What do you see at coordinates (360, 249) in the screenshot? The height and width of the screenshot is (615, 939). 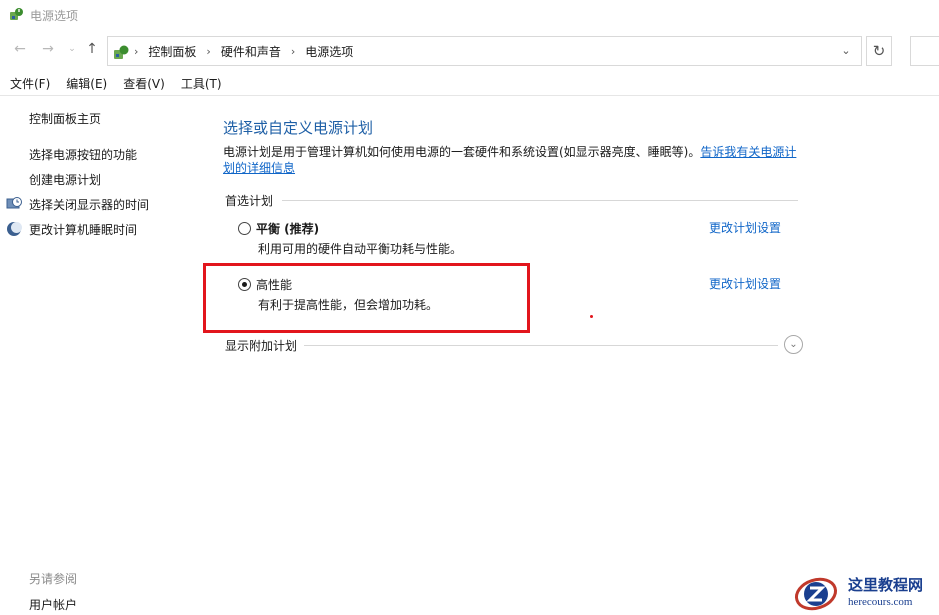 I see `plan-balanced-description: 利用可用的硬件自动平衡功耗与性能。` at bounding box center [360, 249].